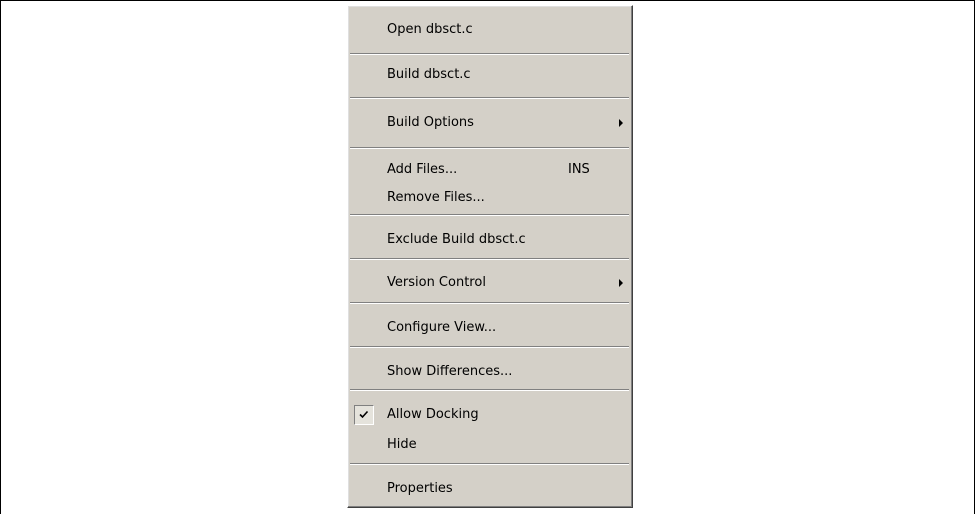 The image size is (975, 515). Describe the element at coordinates (490, 415) in the screenshot. I see `menu-item-allow-docking: Allow Docking` at that location.